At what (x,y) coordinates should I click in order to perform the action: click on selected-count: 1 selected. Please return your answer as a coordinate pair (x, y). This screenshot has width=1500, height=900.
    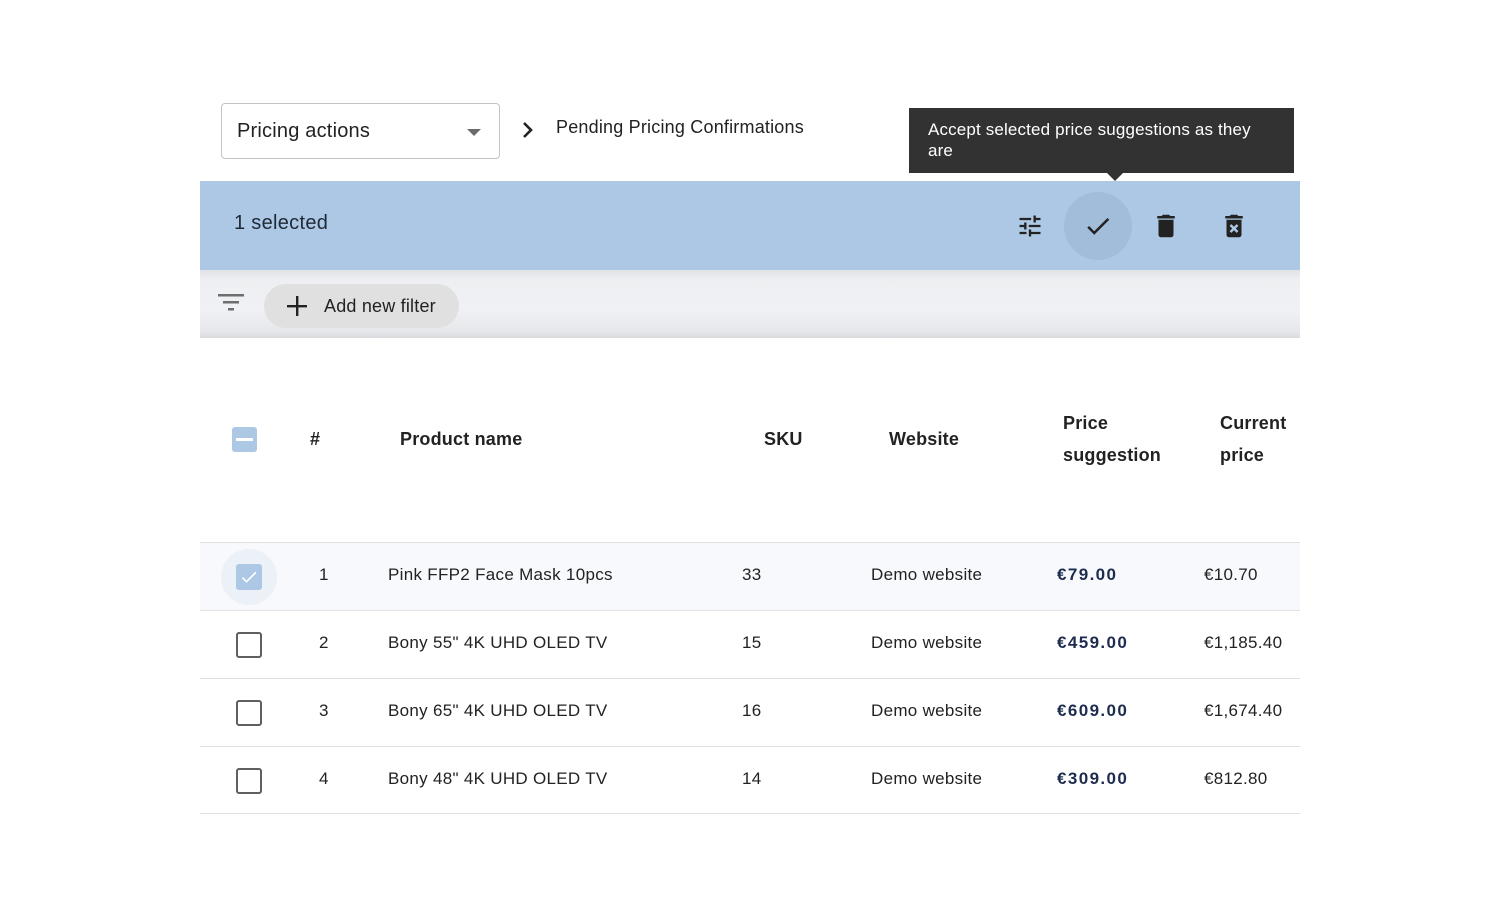
    Looking at the image, I should click on (281, 223).